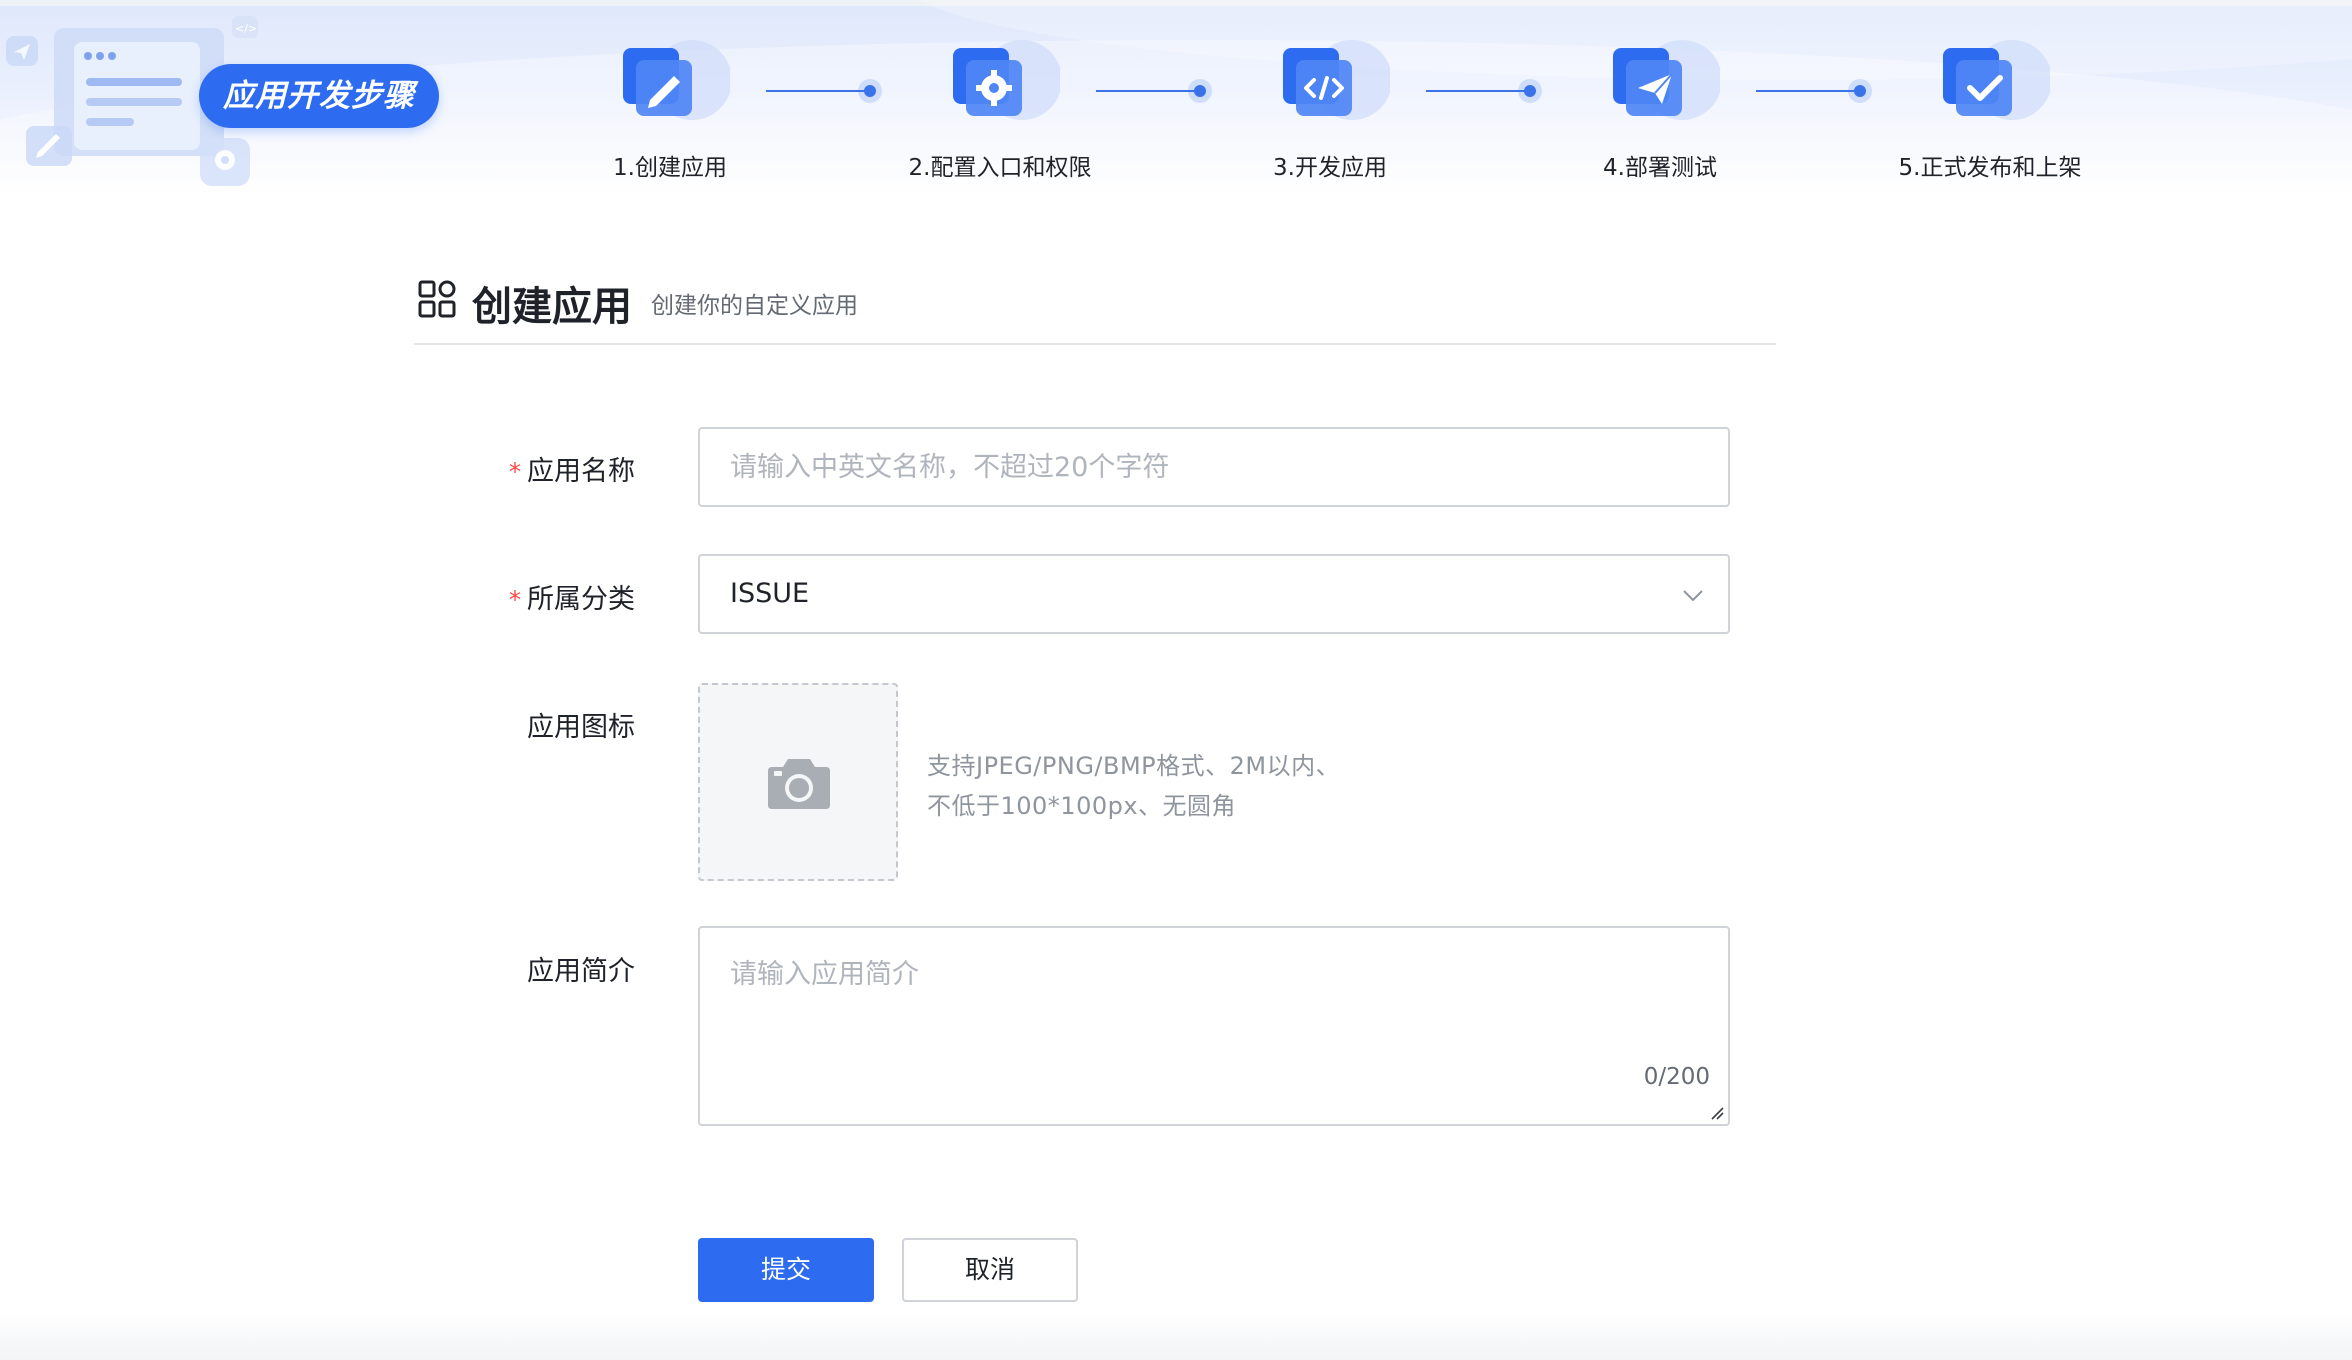  Describe the element at coordinates (1330, 168) in the screenshot. I see `step-label: 3.开发应用` at that location.